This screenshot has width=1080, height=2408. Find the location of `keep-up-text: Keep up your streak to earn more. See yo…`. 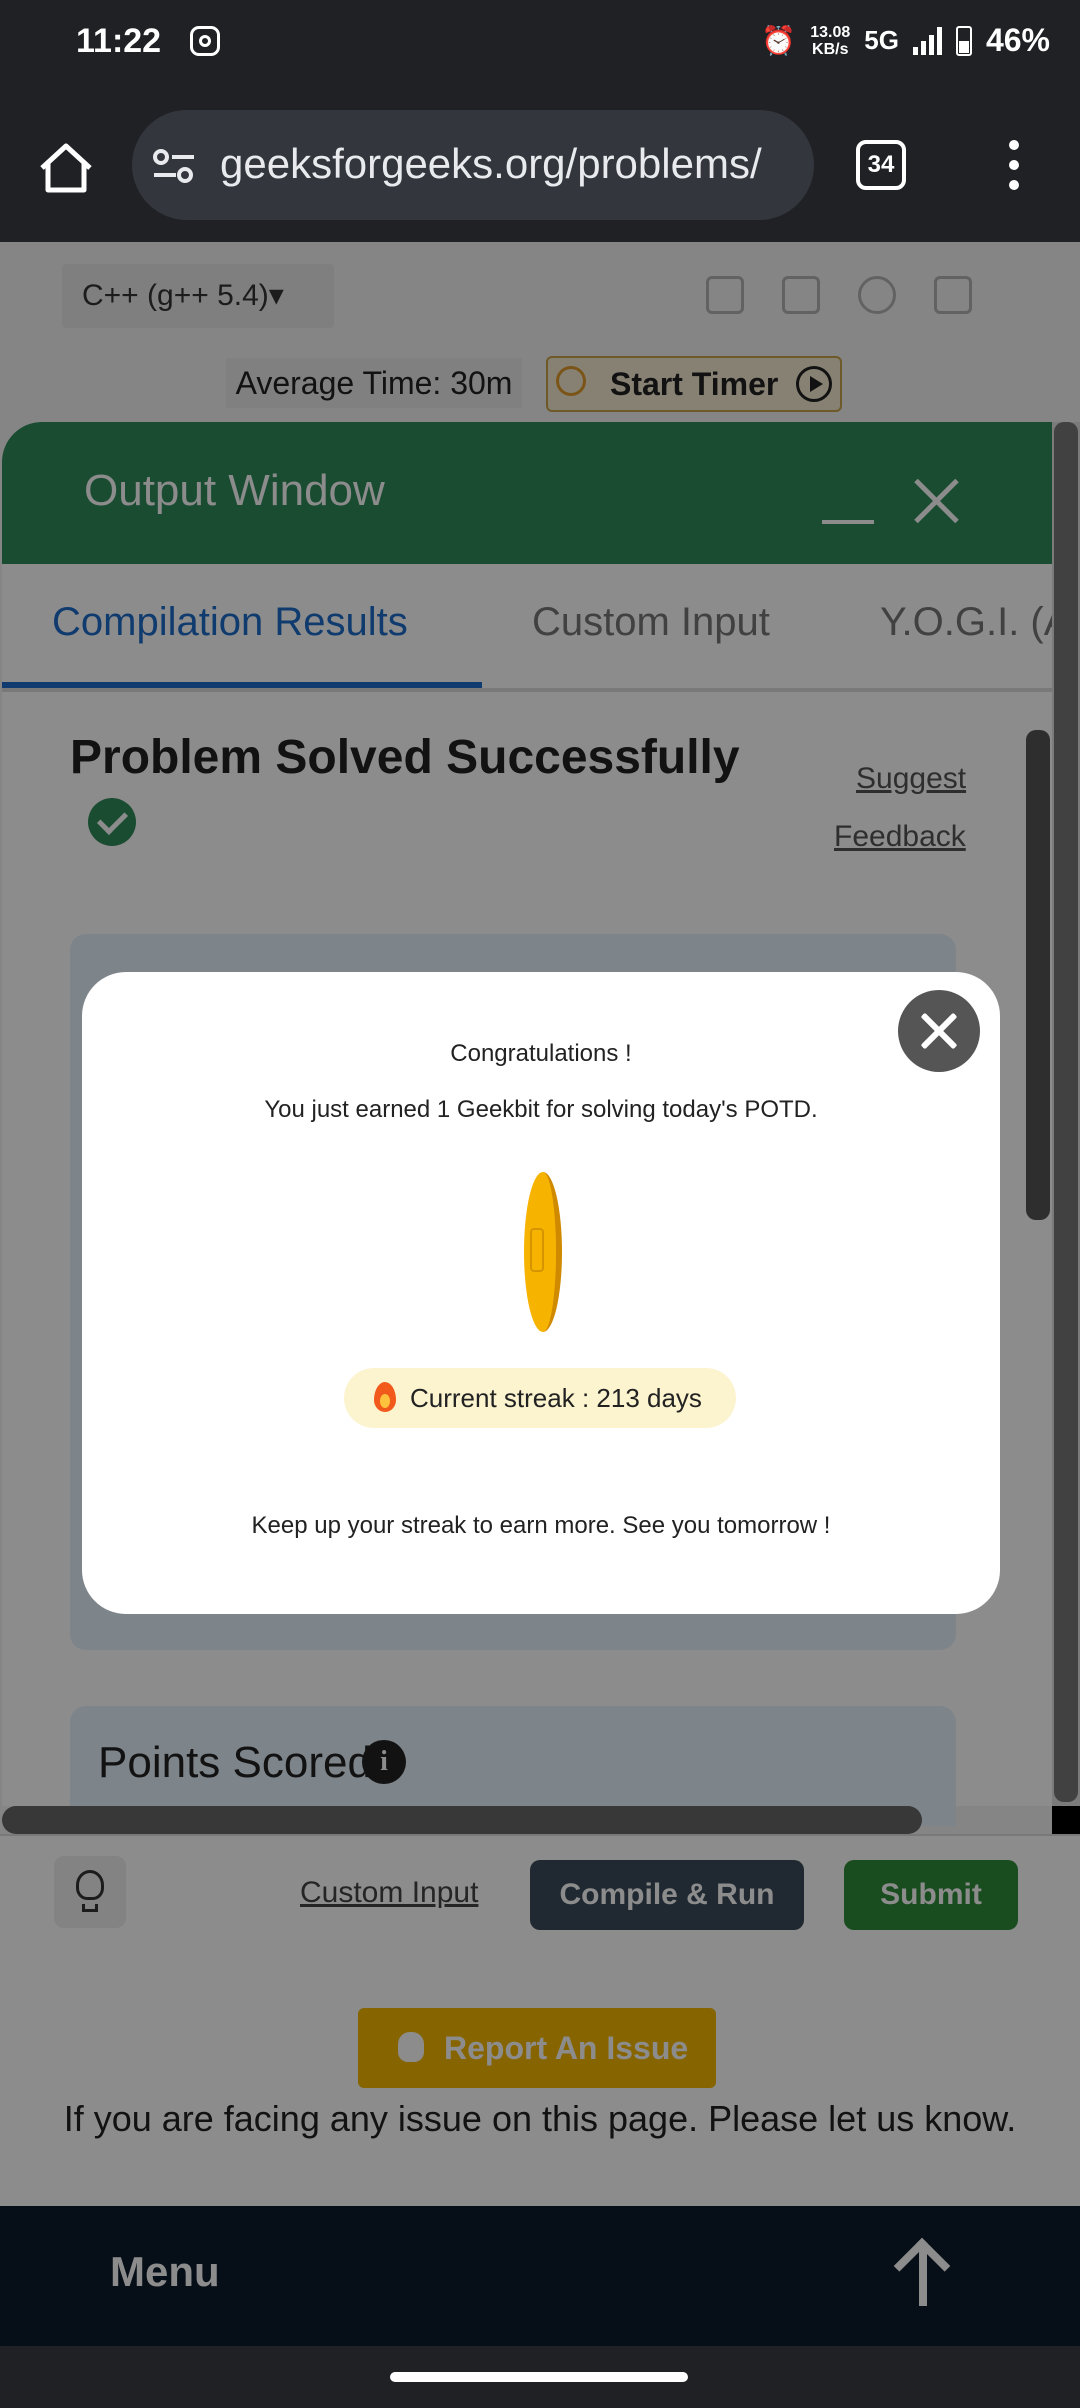

keep-up-text: Keep up your streak to earn more. See yo… is located at coordinates (541, 1525).